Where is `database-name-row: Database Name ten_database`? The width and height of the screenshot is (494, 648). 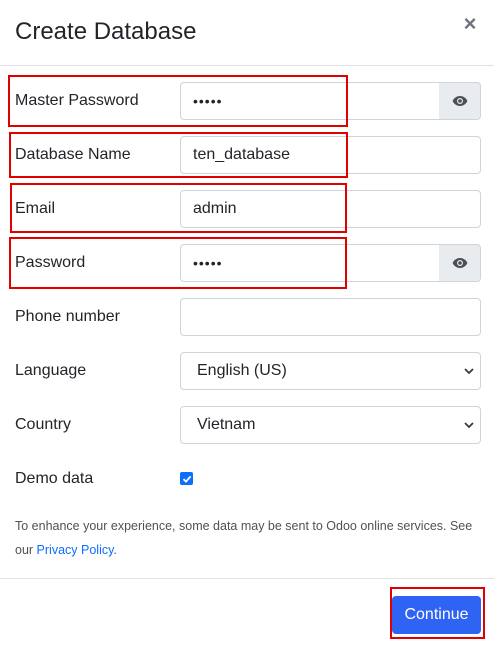
database-name-row: Database Name ten_database is located at coordinates (247, 155).